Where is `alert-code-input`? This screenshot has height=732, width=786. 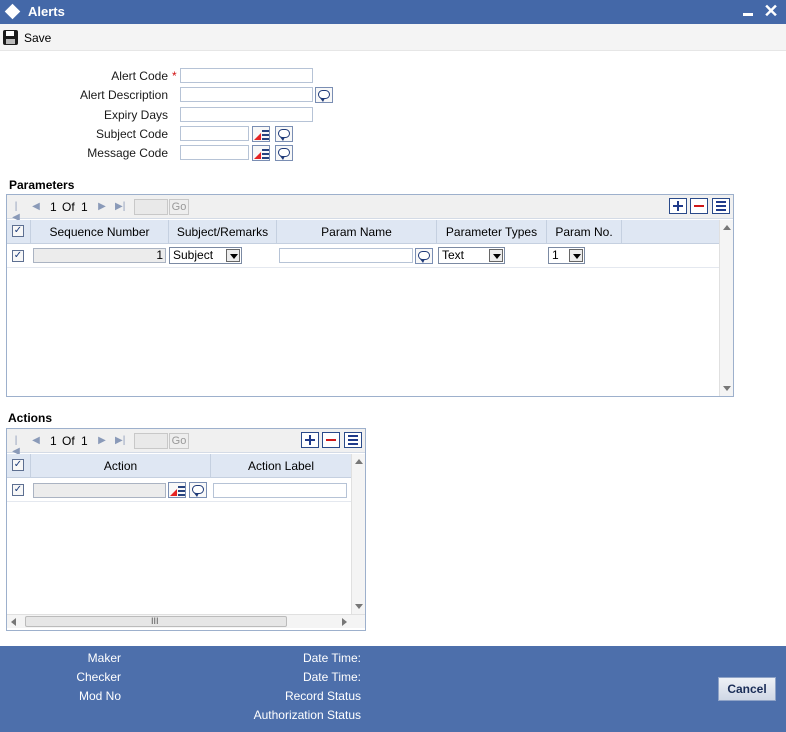 alert-code-input is located at coordinates (246, 75).